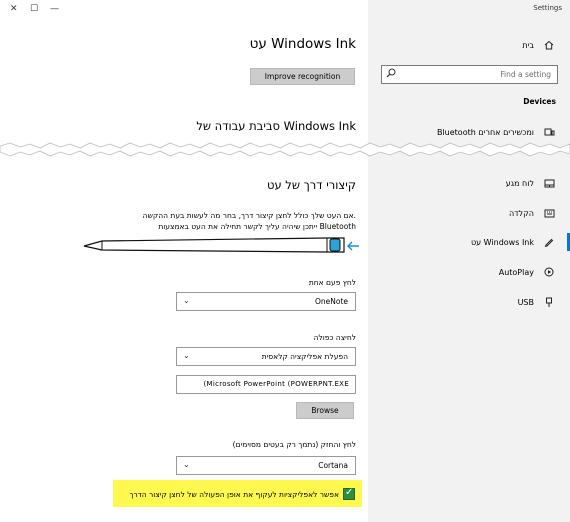 The image size is (570, 522). I want to click on search-icon, so click(391, 74).